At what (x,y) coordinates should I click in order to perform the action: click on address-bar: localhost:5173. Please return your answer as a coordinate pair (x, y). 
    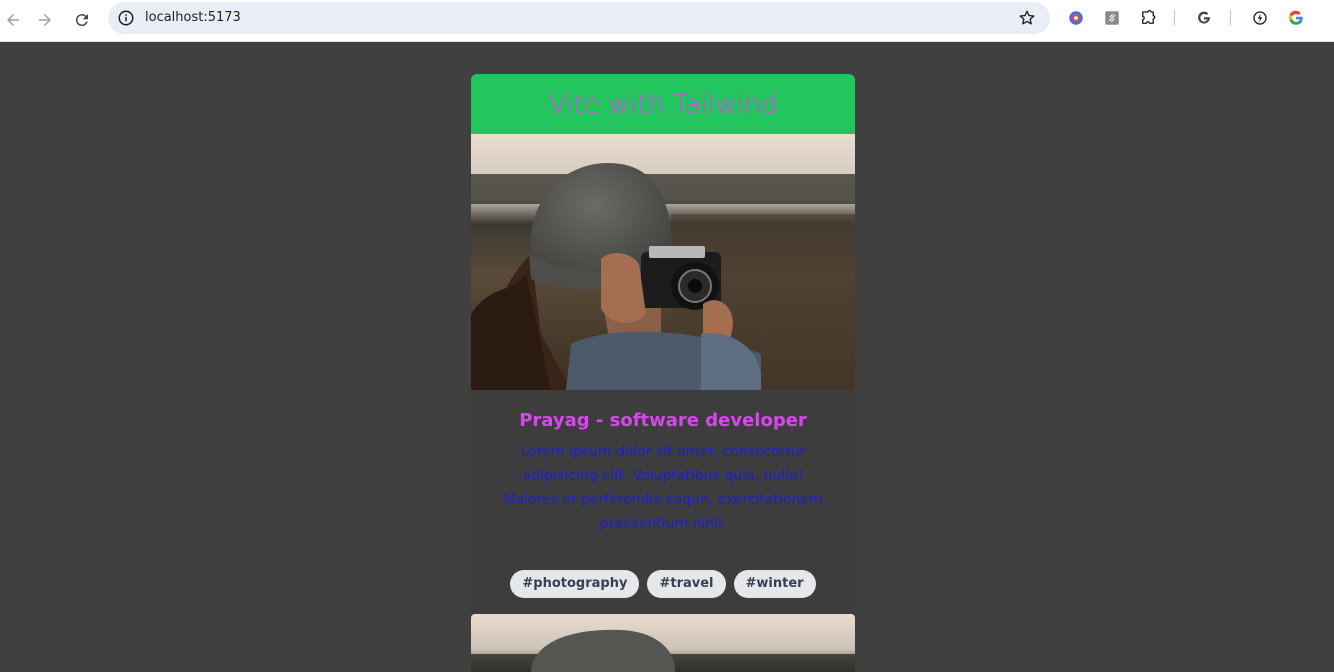
    Looking at the image, I should click on (579, 18).